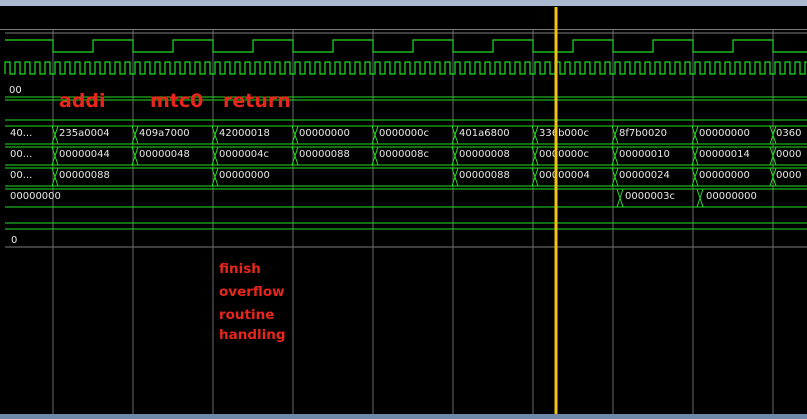  What do you see at coordinates (644, 175) in the screenshot?
I see `bus-value: 00000024` at bounding box center [644, 175].